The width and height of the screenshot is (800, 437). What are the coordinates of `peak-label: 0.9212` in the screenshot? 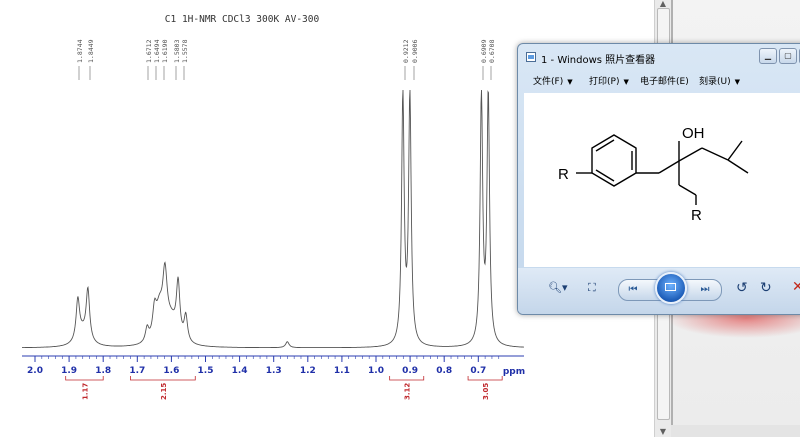 It's located at (406, 51).